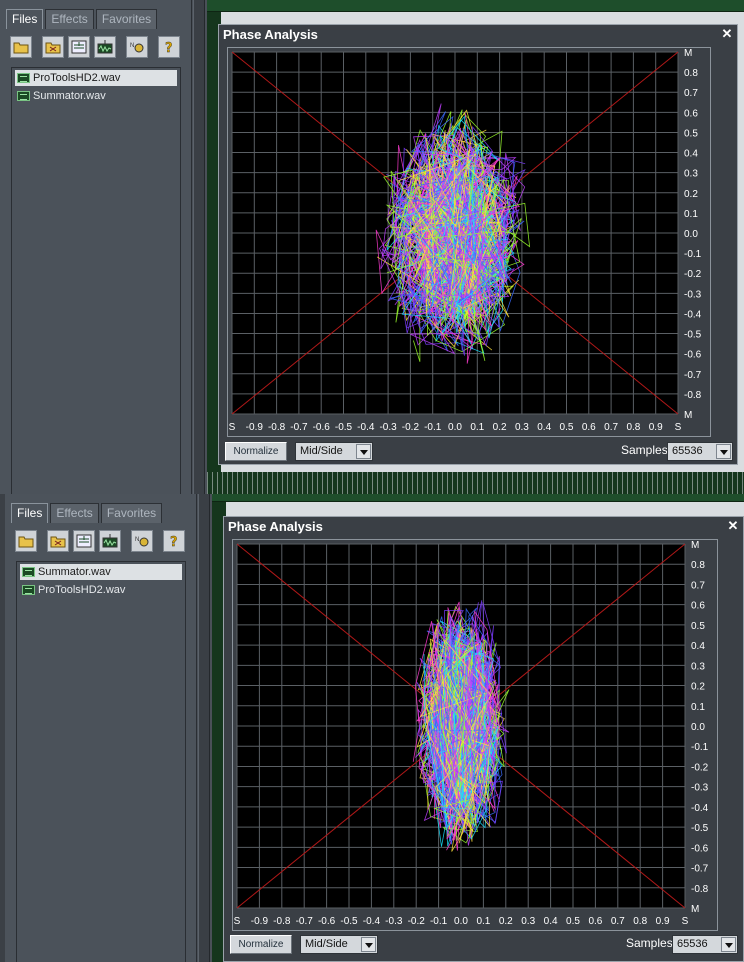  What do you see at coordinates (260, 921) in the screenshot?
I see `x-tick-label: -0.9` at bounding box center [260, 921].